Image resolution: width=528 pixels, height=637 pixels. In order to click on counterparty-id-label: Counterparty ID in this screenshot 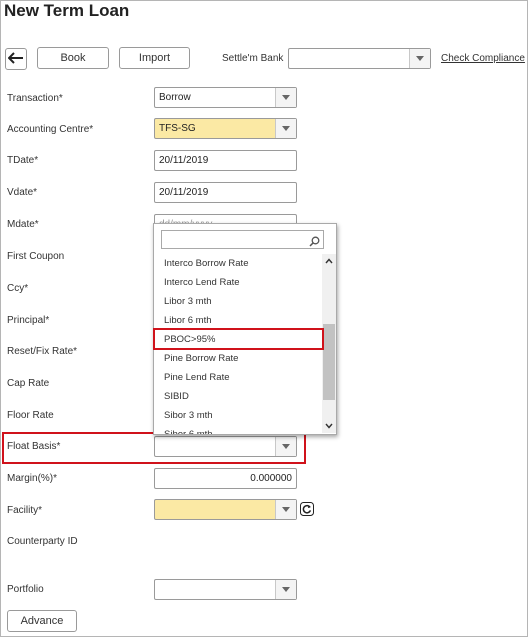, I will do `click(42, 541)`.